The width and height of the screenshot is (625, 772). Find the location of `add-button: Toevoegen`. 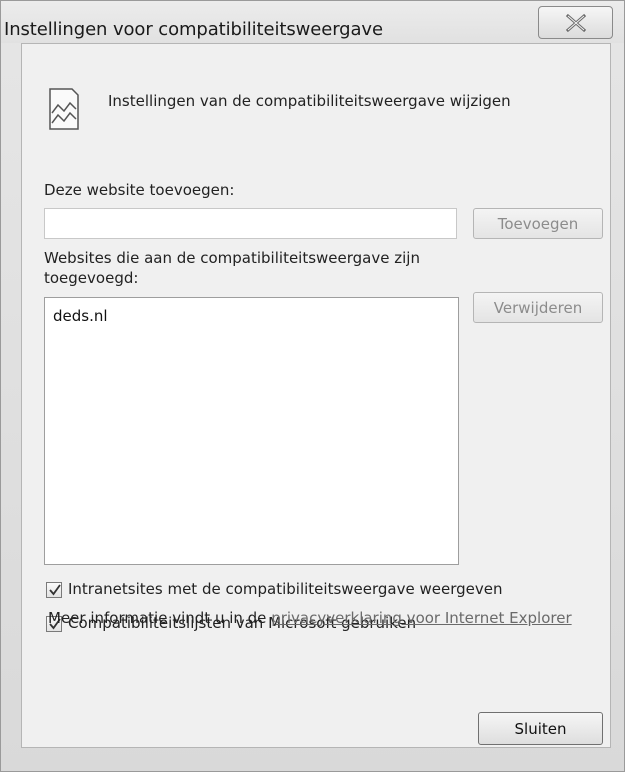

add-button: Toevoegen is located at coordinates (538, 223).